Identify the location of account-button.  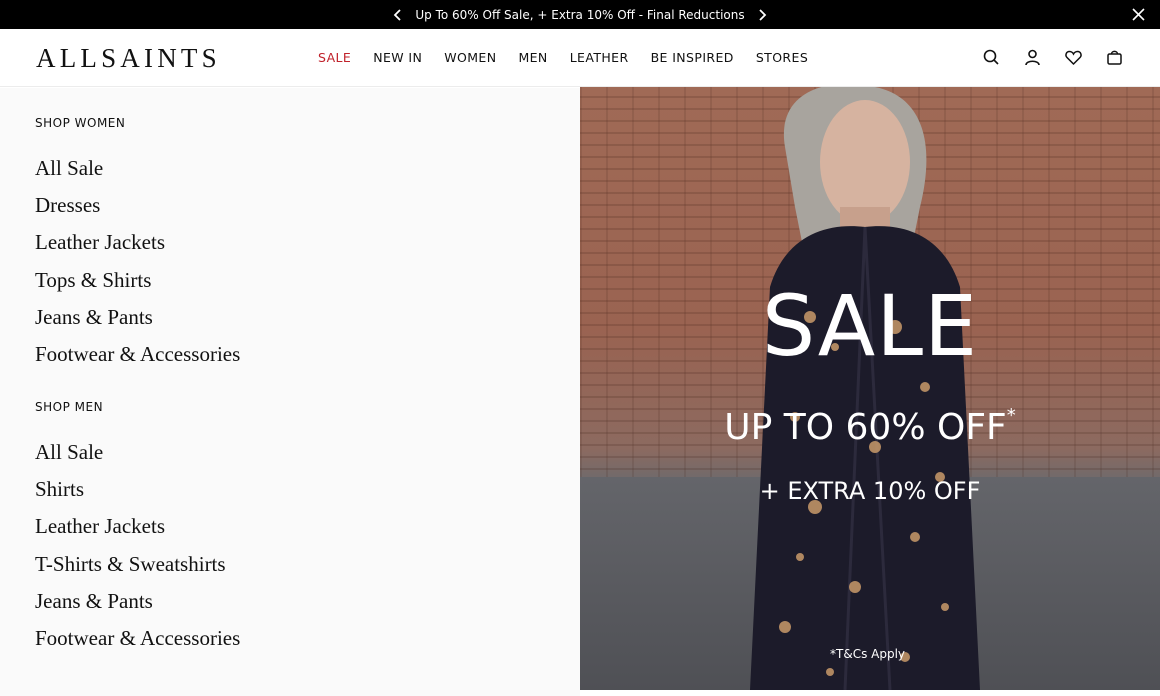
(1032, 57).